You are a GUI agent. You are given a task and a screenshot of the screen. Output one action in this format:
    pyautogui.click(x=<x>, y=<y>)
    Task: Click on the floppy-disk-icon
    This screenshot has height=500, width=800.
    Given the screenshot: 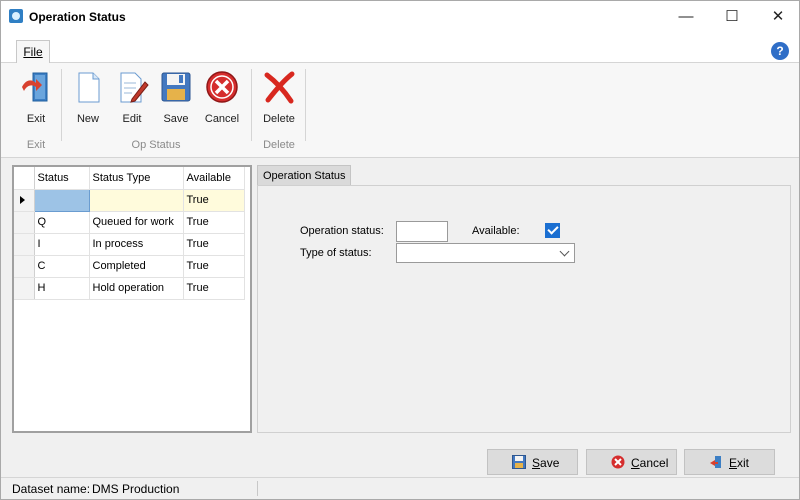 What is the action you would take?
    pyautogui.click(x=176, y=87)
    